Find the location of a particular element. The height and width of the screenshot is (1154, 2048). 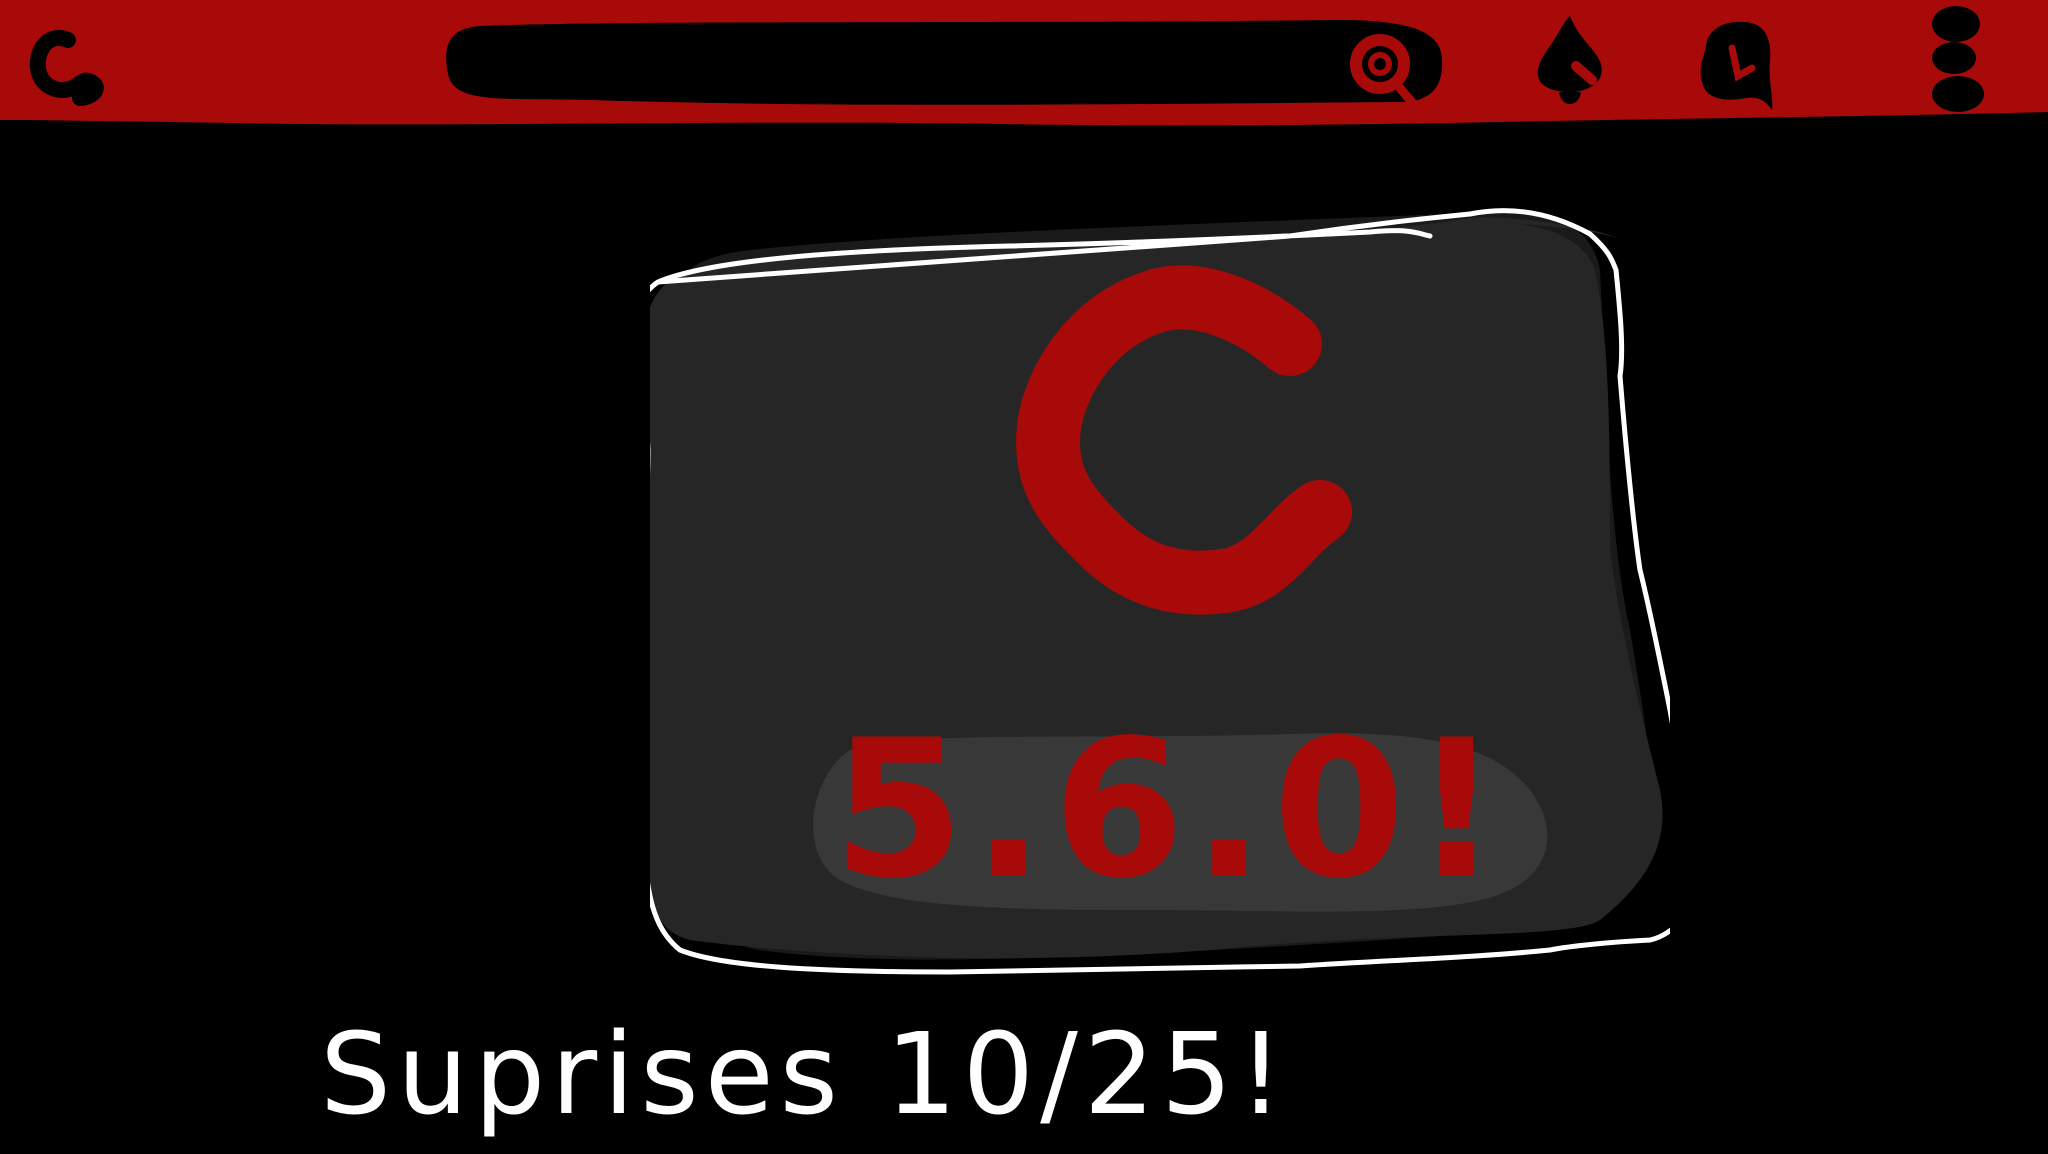

search-input is located at coordinates (945, 64).